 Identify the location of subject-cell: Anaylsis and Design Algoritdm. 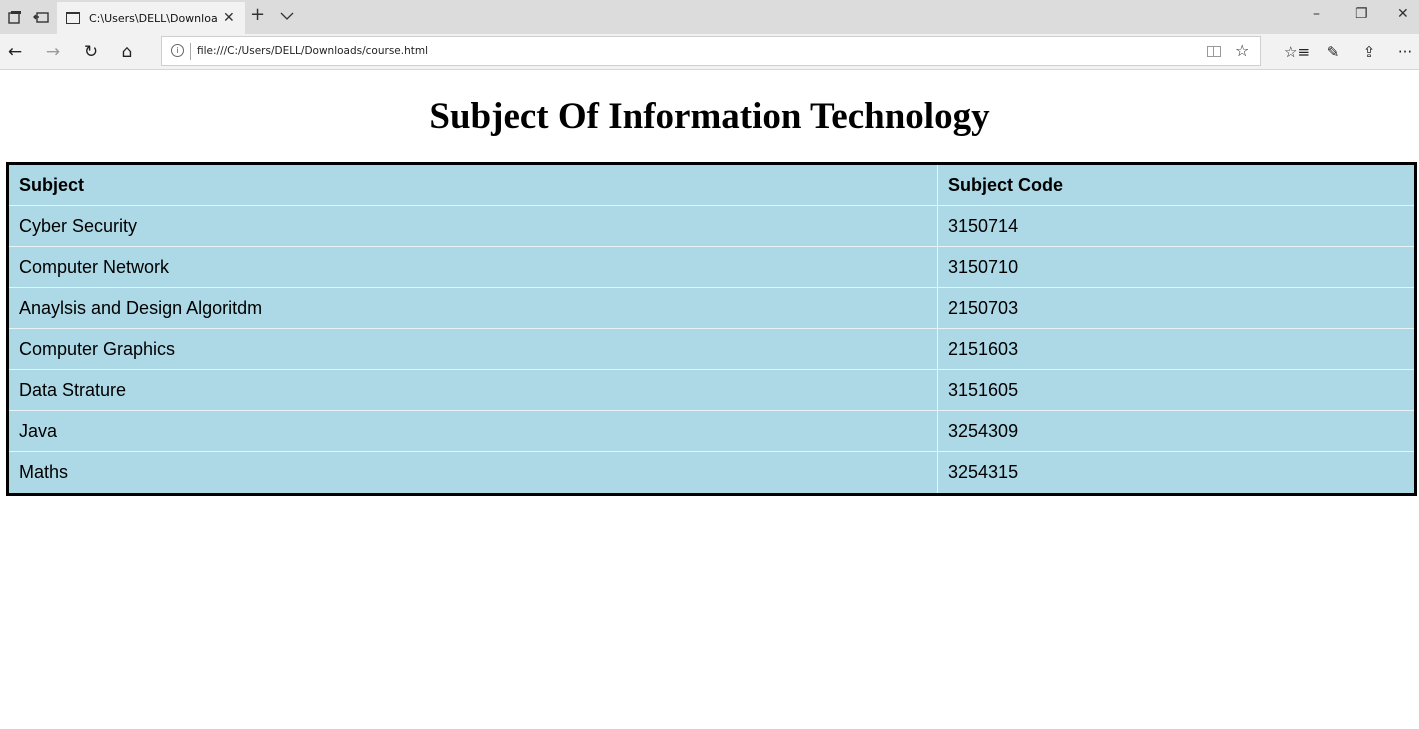
(473, 308).